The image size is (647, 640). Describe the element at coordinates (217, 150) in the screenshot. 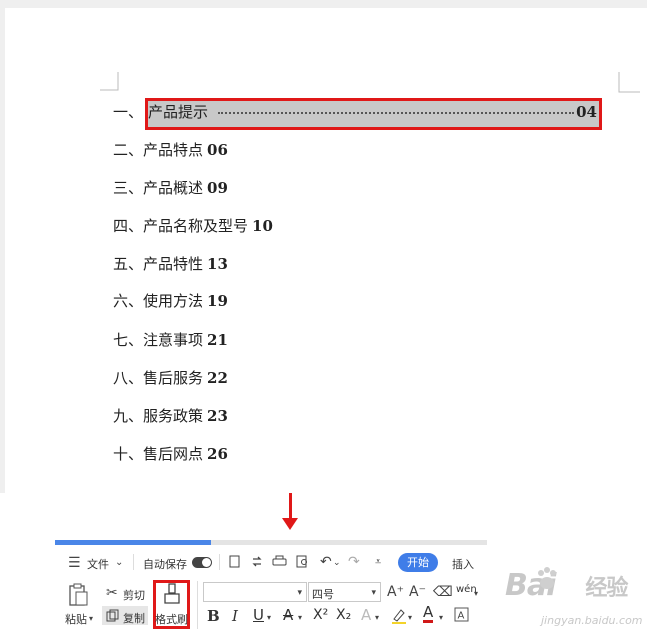

I see `toc-entry-page: 06` at that location.